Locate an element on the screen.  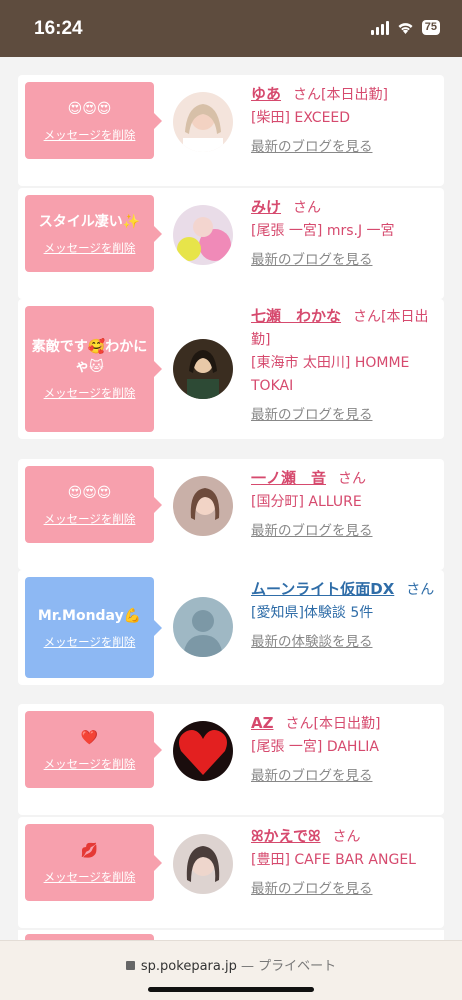
shop-info: [尾張 一宮] mrs.J 一宮 is located at coordinates (323, 231).